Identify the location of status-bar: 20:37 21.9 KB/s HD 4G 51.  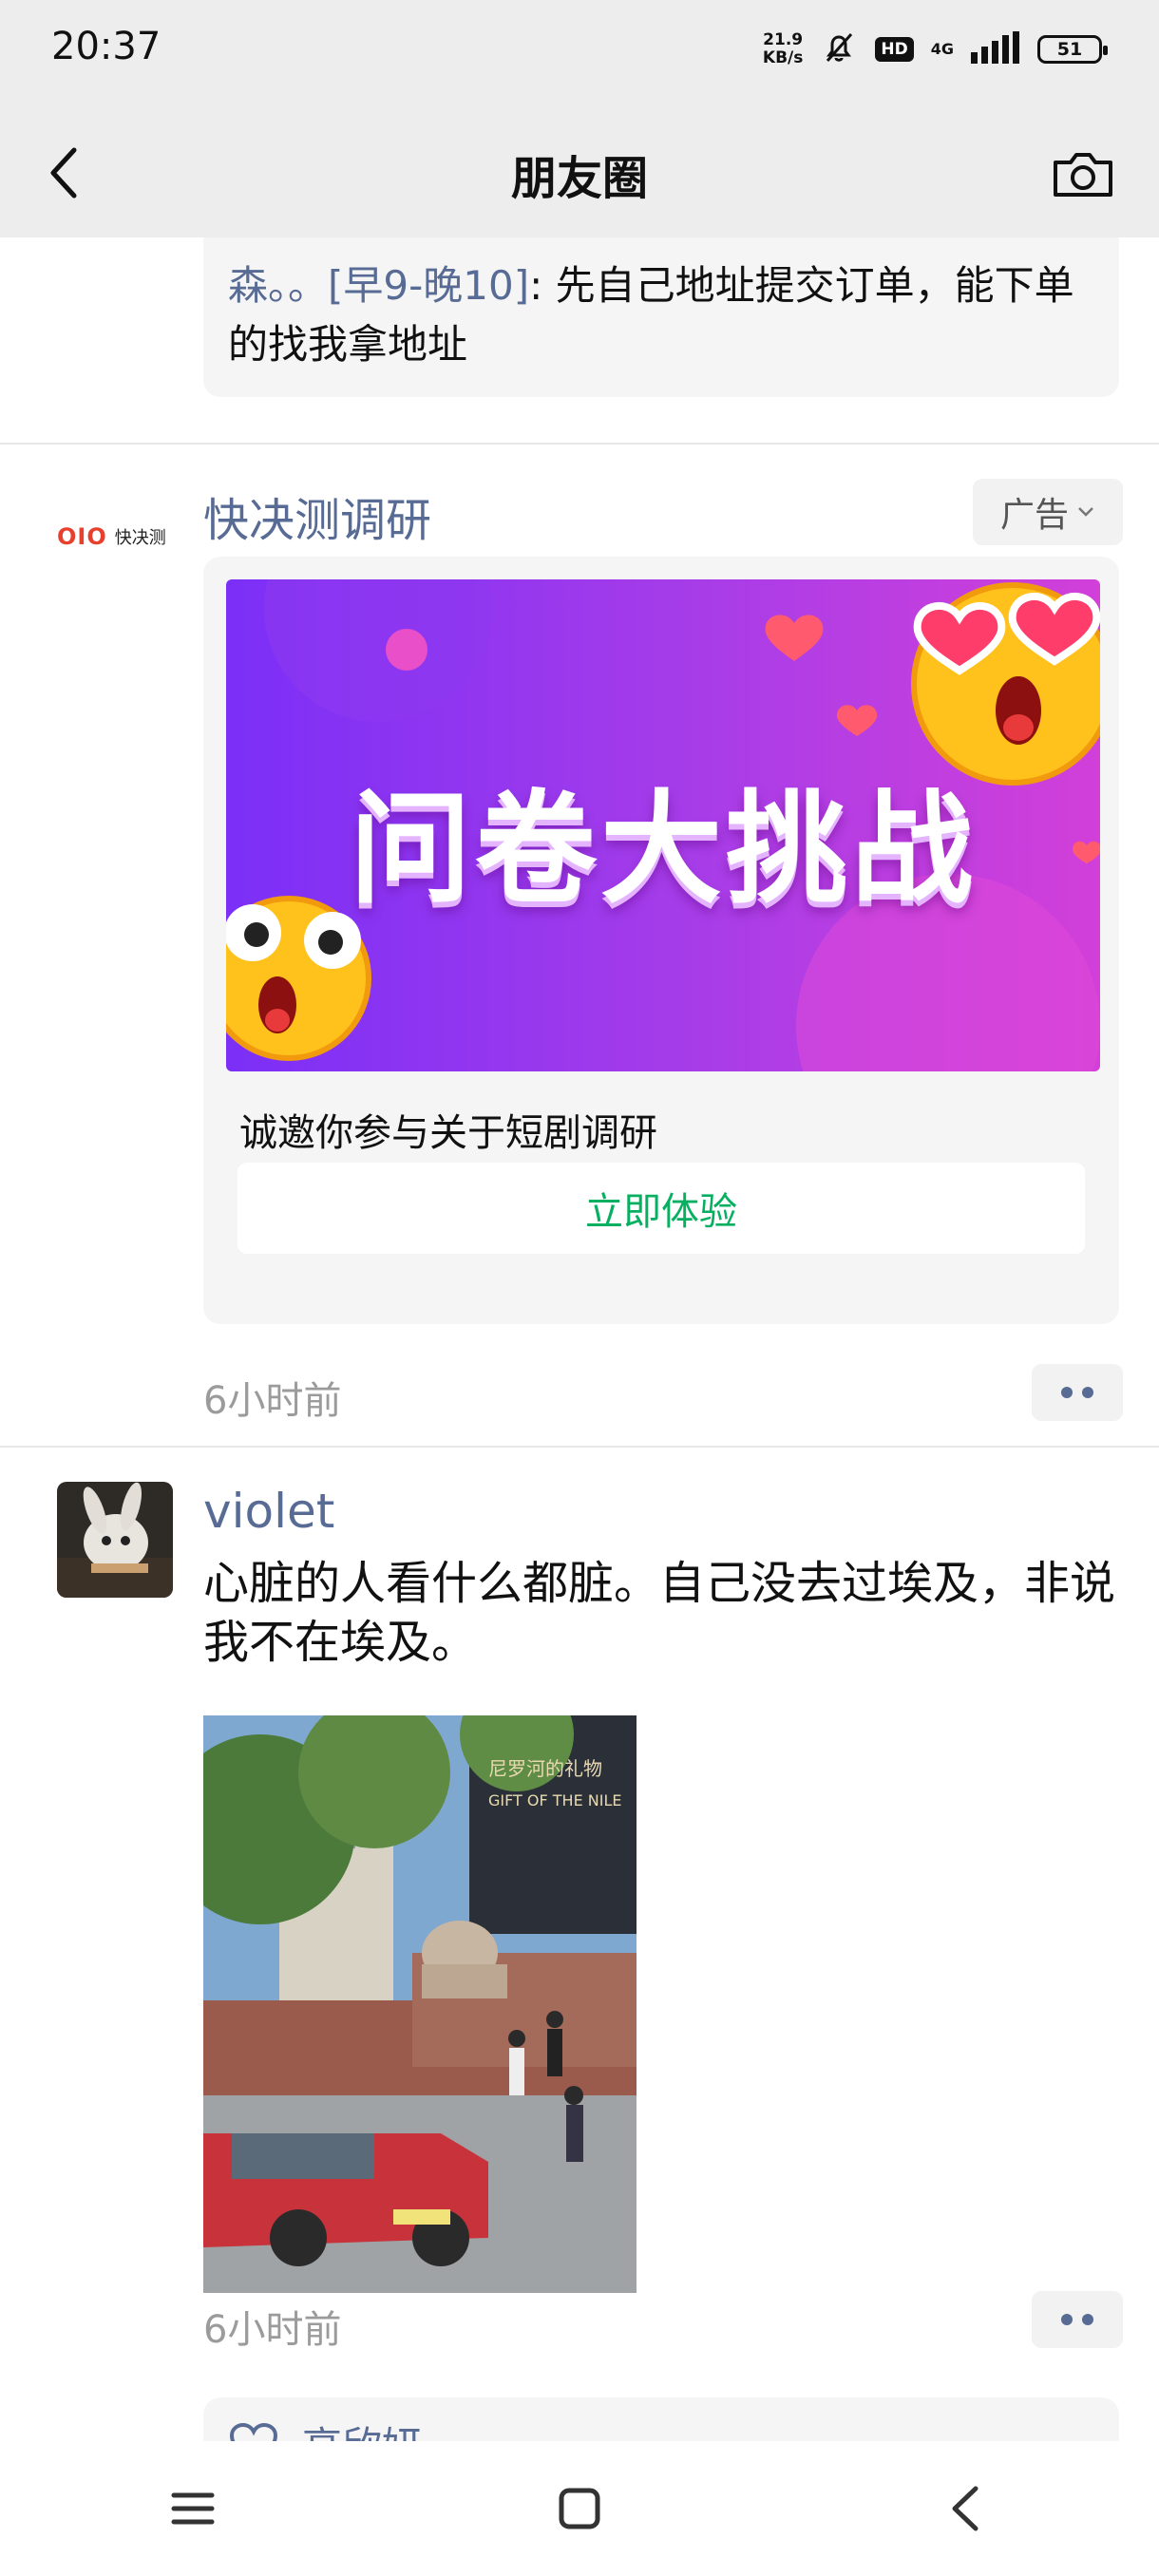
(579, 51).